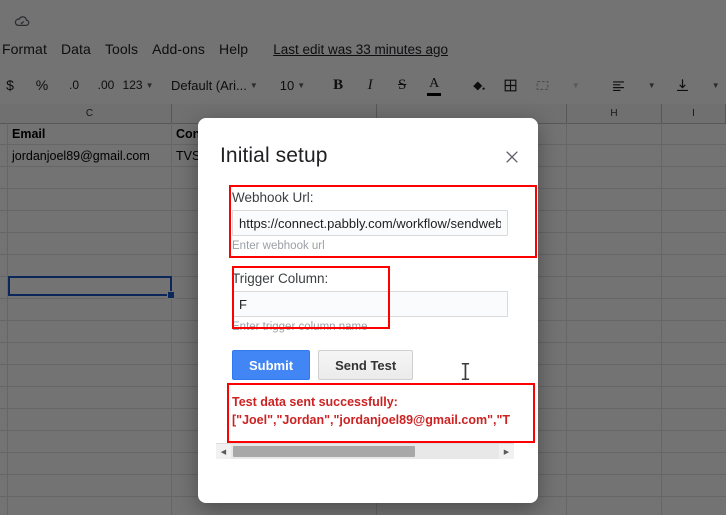 This screenshot has height=515, width=726. What do you see at coordinates (366, 365) in the screenshot?
I see `send-test-button: Send Test` at bounding box center [366, 365].